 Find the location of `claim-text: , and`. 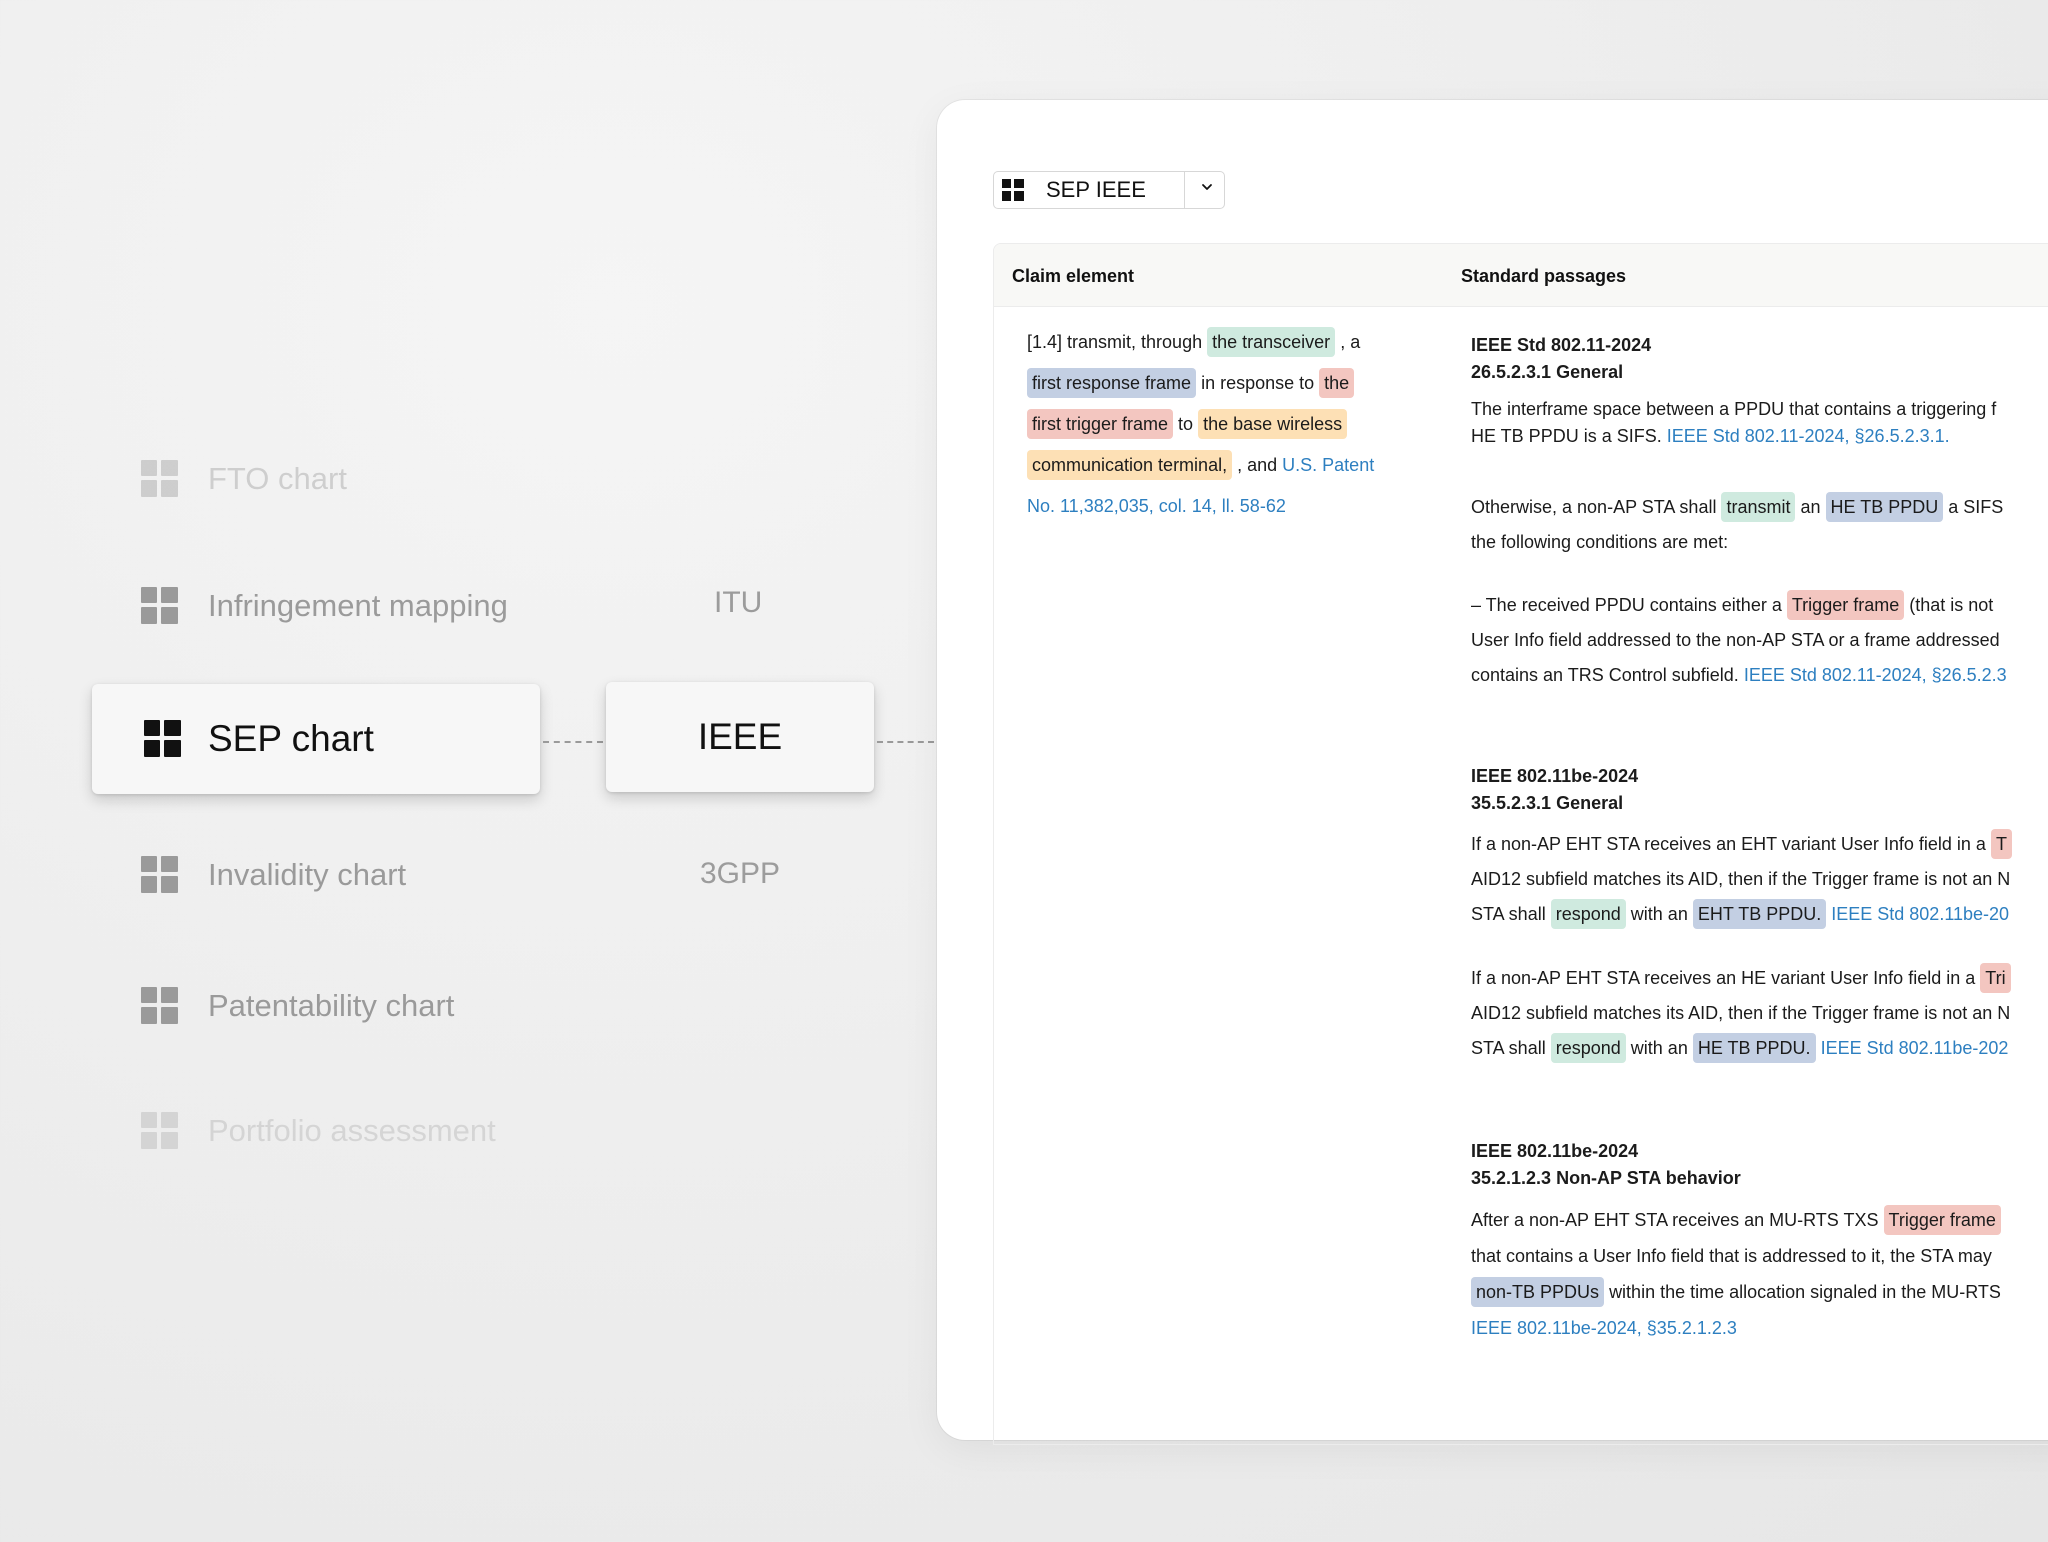

claim-text: , and is located at coordinates (1257, 465).